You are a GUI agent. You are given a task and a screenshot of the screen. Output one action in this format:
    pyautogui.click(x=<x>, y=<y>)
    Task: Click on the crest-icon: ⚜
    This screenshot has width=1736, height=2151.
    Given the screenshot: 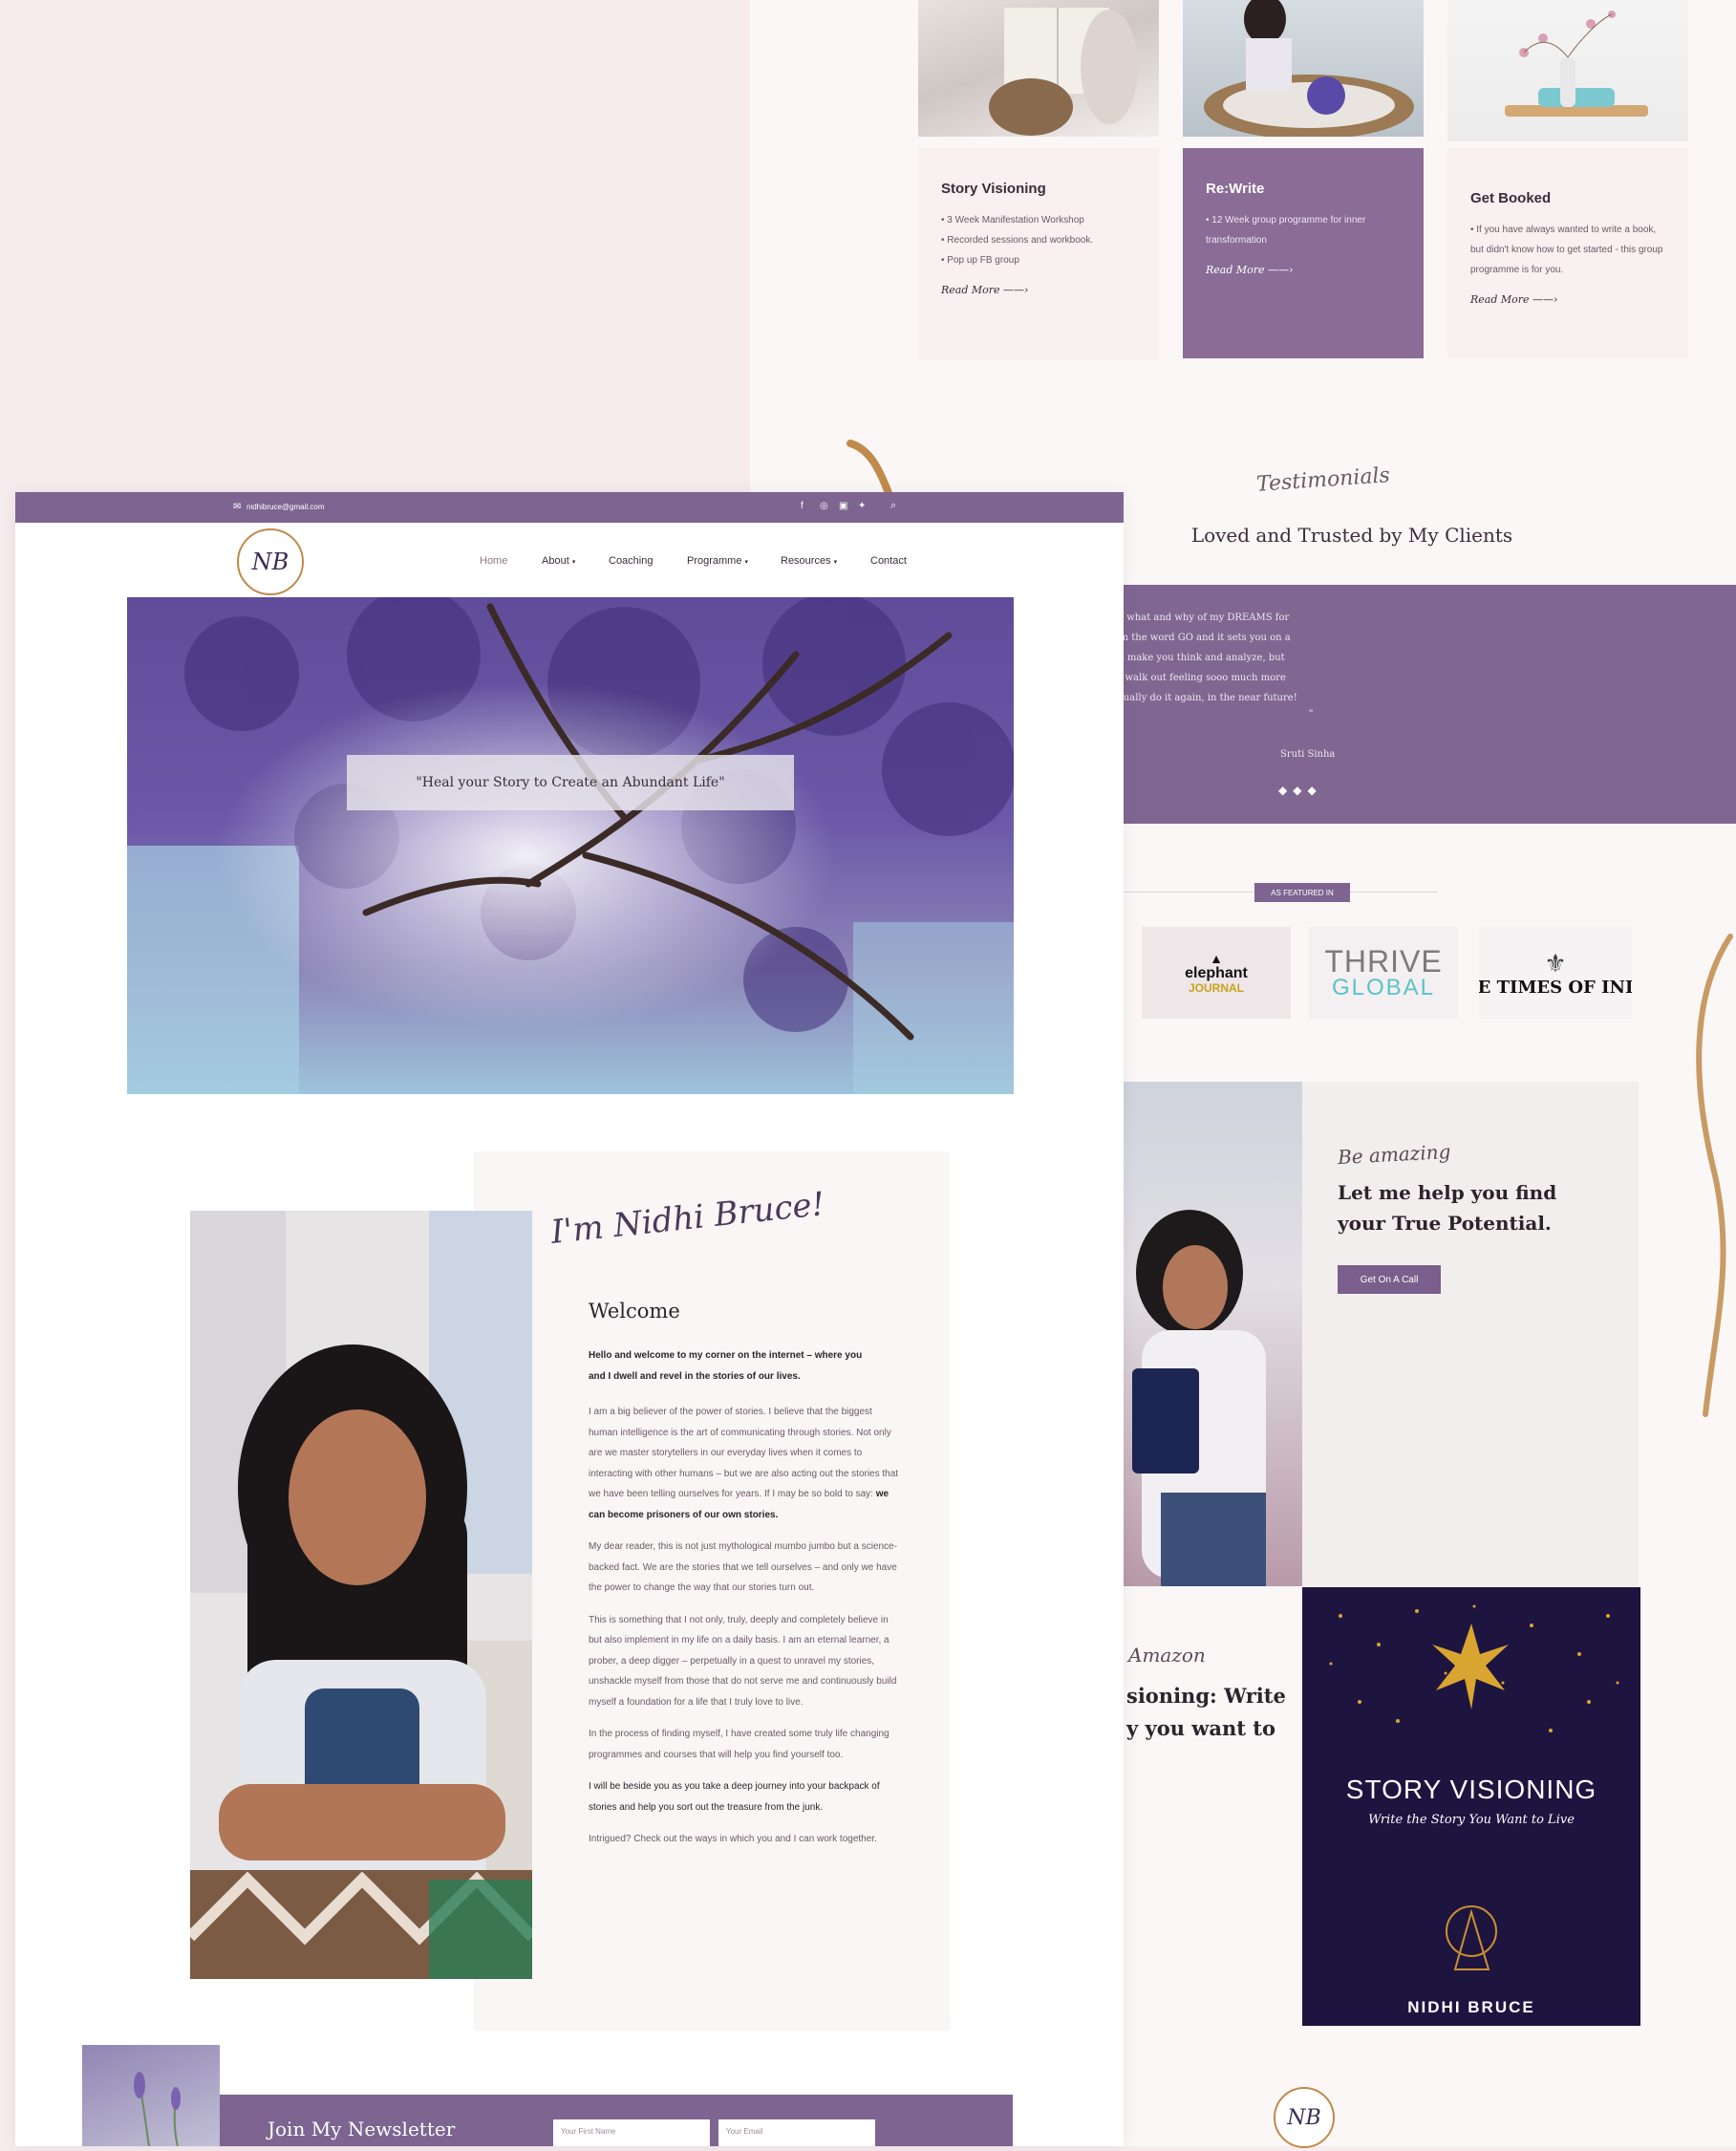 What is the action you would take?
    pyautogui.click(x=1555, y=963)
    